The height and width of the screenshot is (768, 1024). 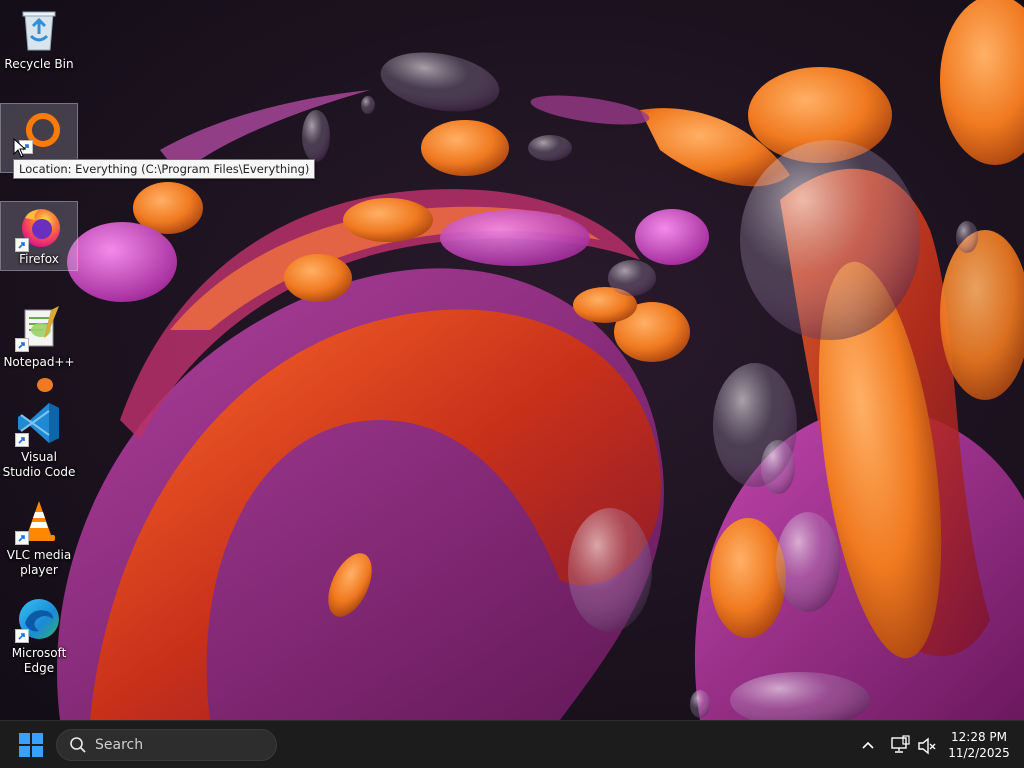 What do you see at coordinates (39, 660) in the screenshot?
I see `desktop-icon-label: Microsoft Edge` at bounding box center [39, 660].